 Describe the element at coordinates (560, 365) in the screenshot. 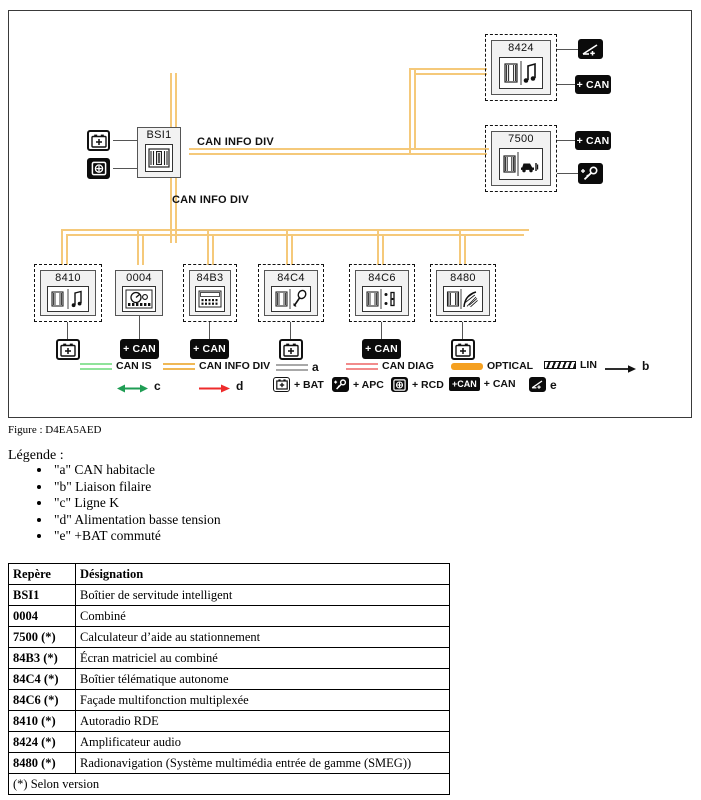

I see `lin-swatch` at that location.